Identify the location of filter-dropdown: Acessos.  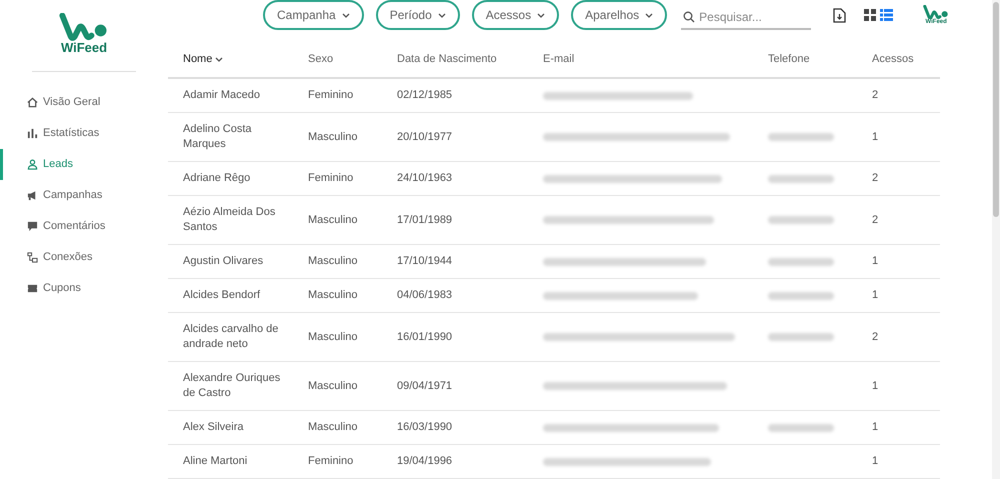
(516, 15).